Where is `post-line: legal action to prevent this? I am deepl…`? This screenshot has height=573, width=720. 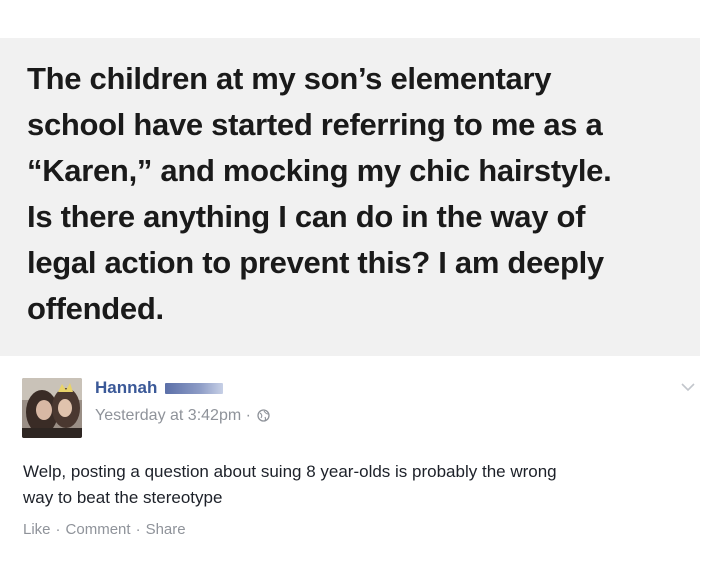 post-line: legal action to prevent this? I am deepl… is located at coordinates (315, 262).